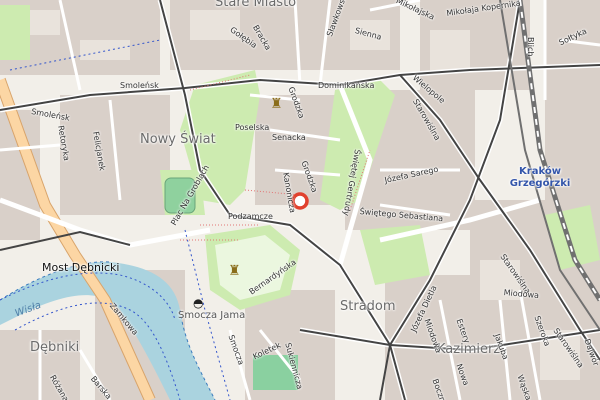  I want to click on street-label: Podzamcze, so click(250, 216).